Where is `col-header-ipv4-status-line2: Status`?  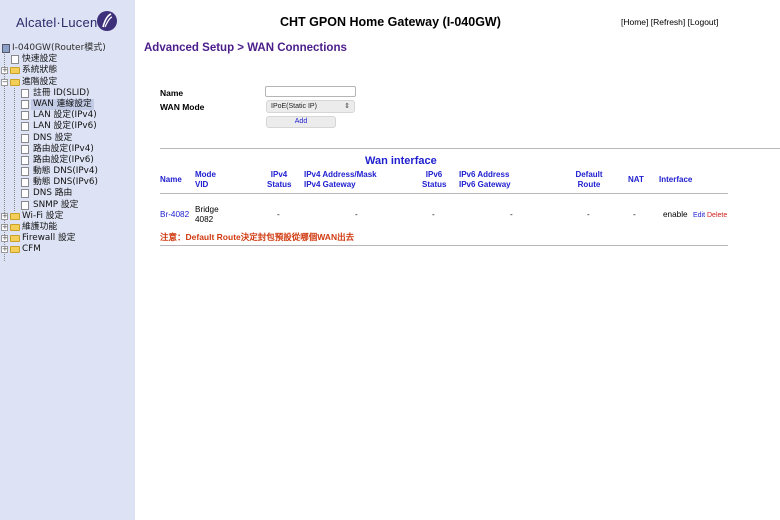 col-header-ipv4-status-line2: Status is located at coordinates (279, 184).